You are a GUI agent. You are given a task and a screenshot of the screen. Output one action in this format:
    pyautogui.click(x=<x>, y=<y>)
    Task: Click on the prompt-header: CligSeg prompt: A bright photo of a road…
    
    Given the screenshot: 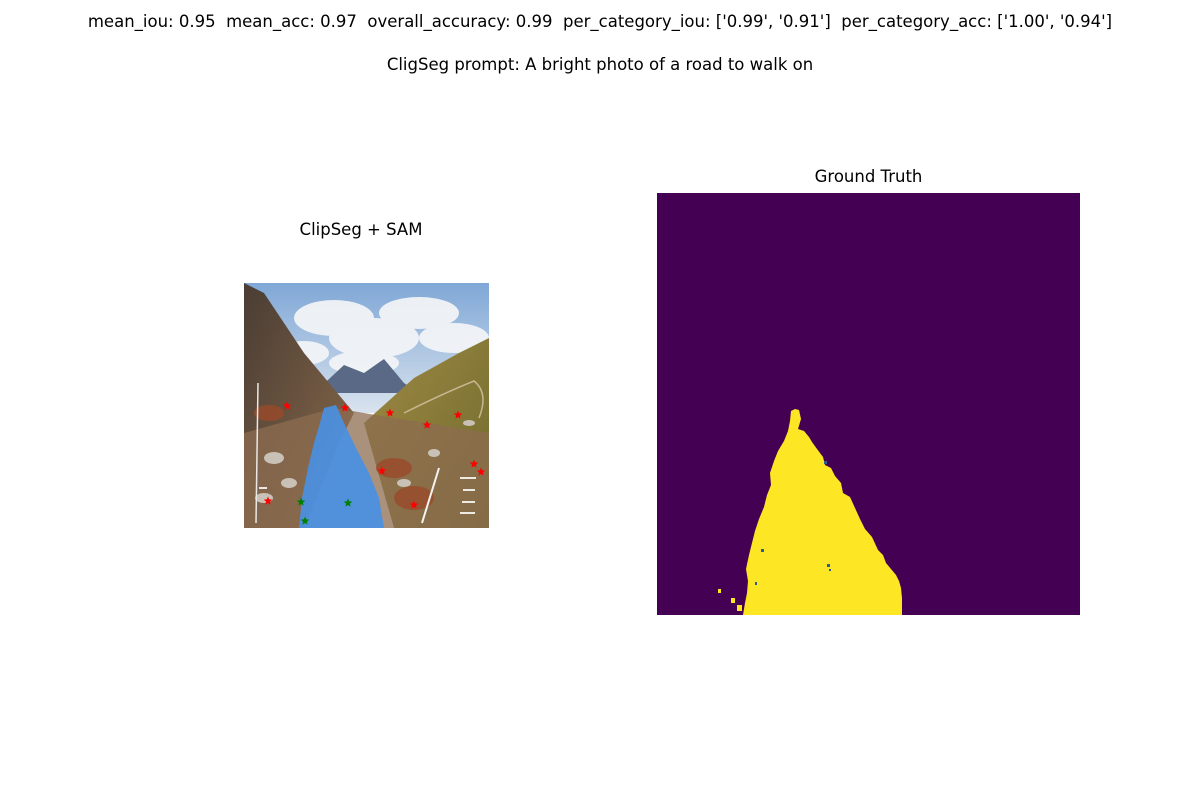 What is the action you would take?
    pyautogui.click(x=600, y=64)
    